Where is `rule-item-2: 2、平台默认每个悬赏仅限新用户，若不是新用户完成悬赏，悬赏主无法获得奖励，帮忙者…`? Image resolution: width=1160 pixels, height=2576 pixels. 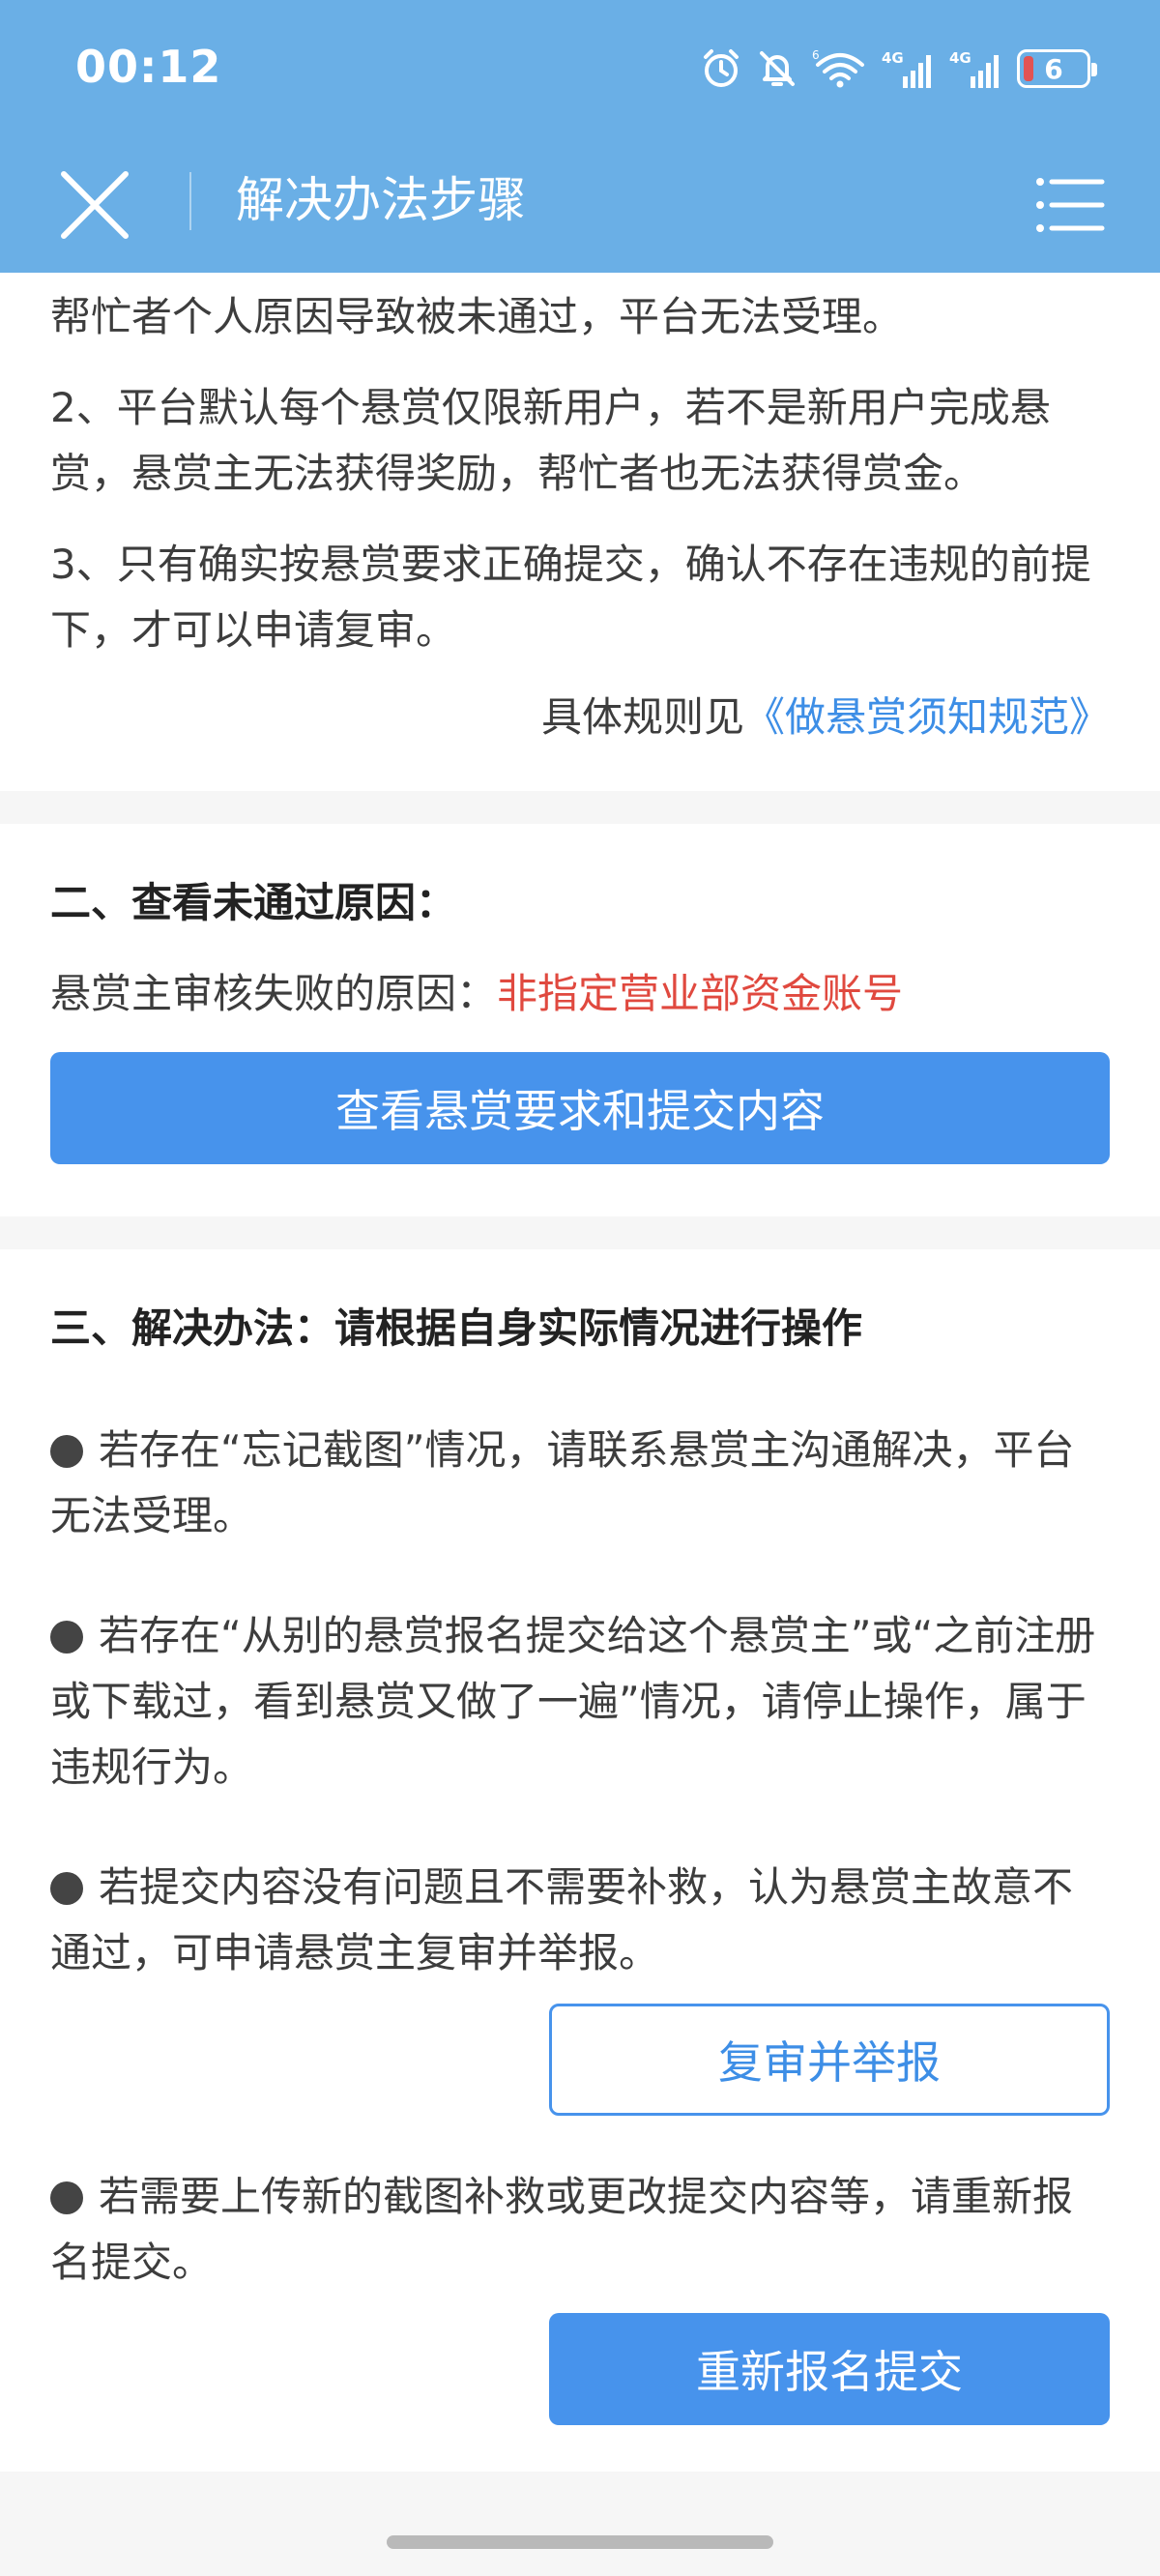 rule-item-2: 2、平台默认每个悬赏仅限新用户，若不是新用户完成悬赏，悬赏主无法获得奖励，帮忙者… is located at coordinates (550, 440).